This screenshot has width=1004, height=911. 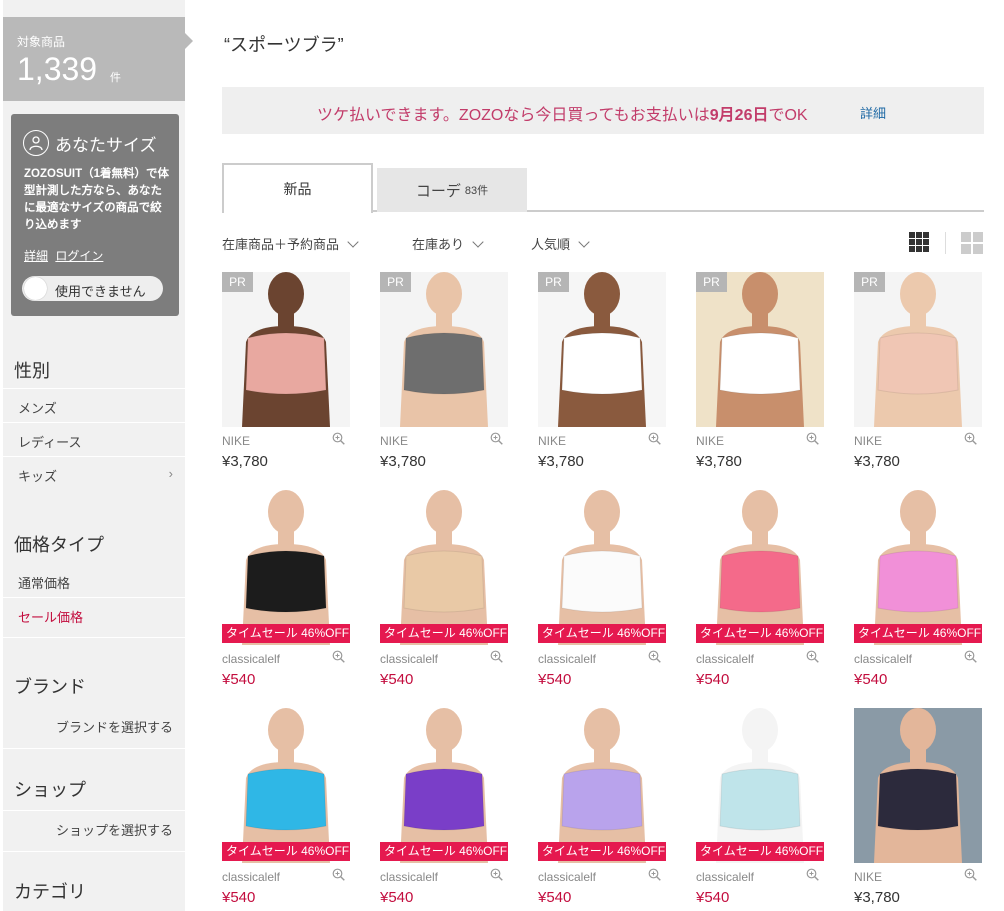 What do you see at coordinates (739, 115) in the screenshot?
I see `banner-date: 9月26日` at bounding box center [739, 115].